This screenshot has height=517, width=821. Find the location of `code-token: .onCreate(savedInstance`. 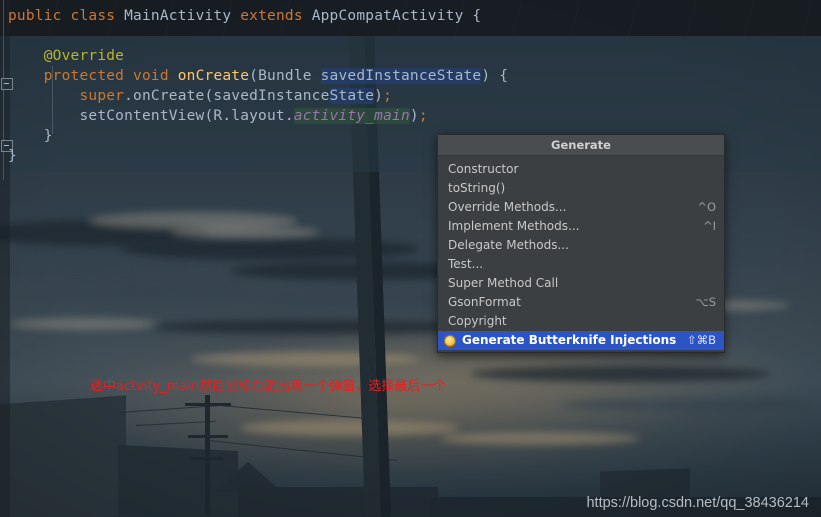

code-token: .onCreate(savedInstance is located at coordinates (227, 96).